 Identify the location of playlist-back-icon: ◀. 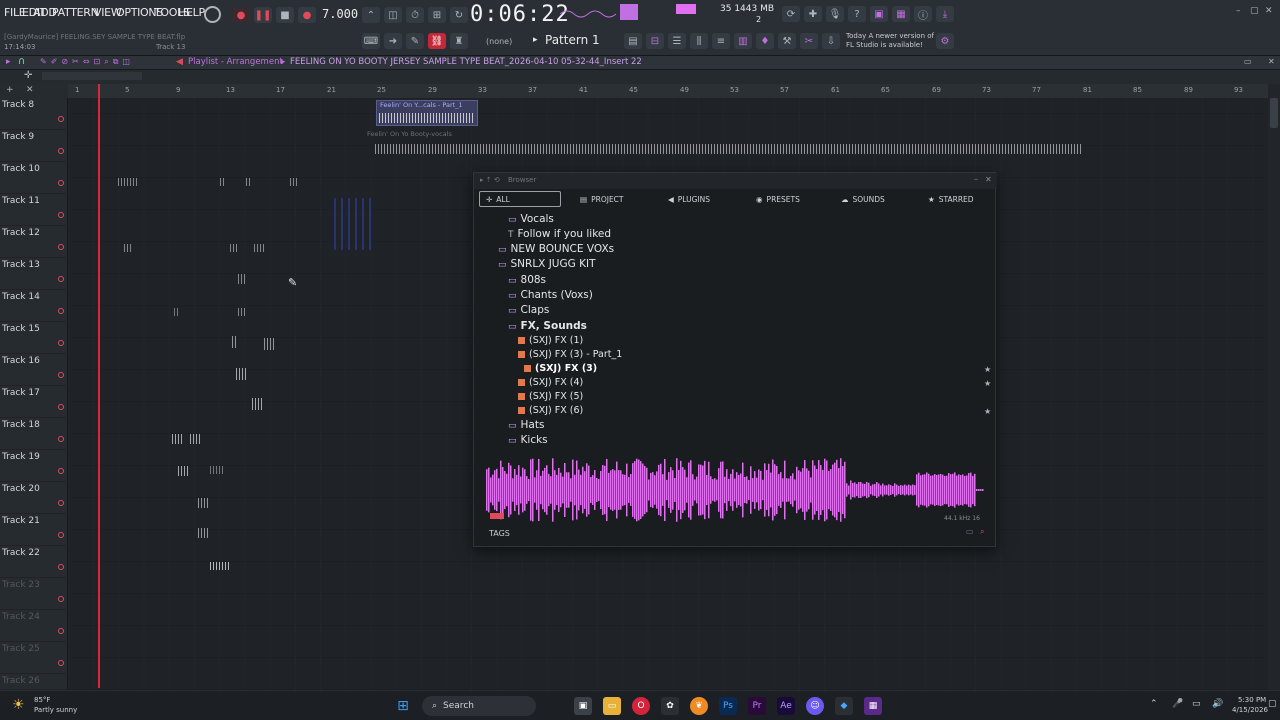
(179, 62).